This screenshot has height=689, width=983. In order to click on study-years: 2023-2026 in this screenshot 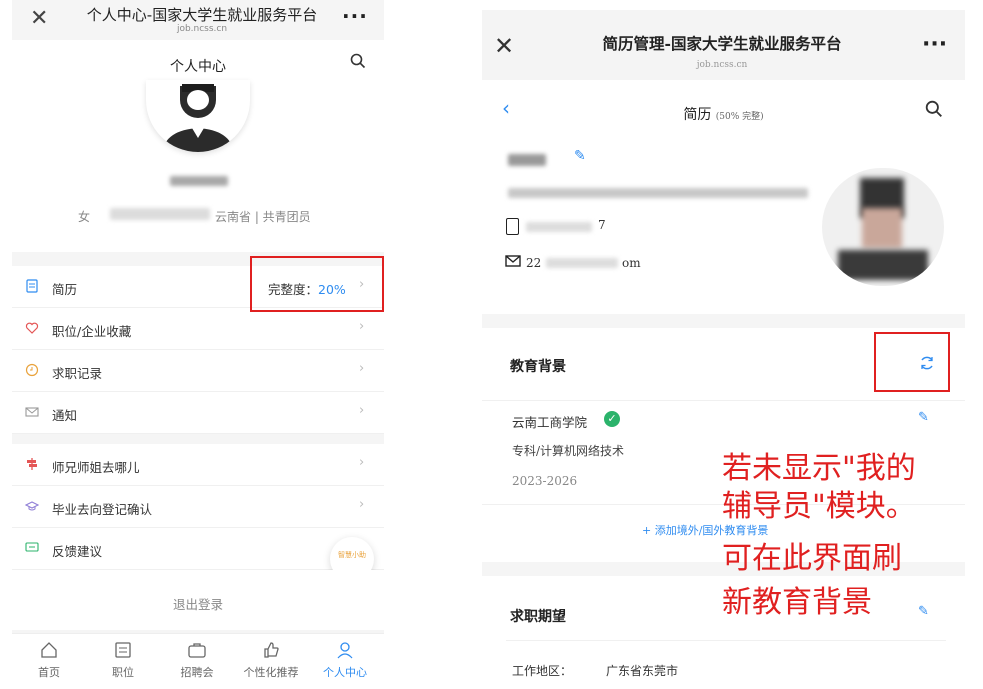, I will do `click(545, 481)`.